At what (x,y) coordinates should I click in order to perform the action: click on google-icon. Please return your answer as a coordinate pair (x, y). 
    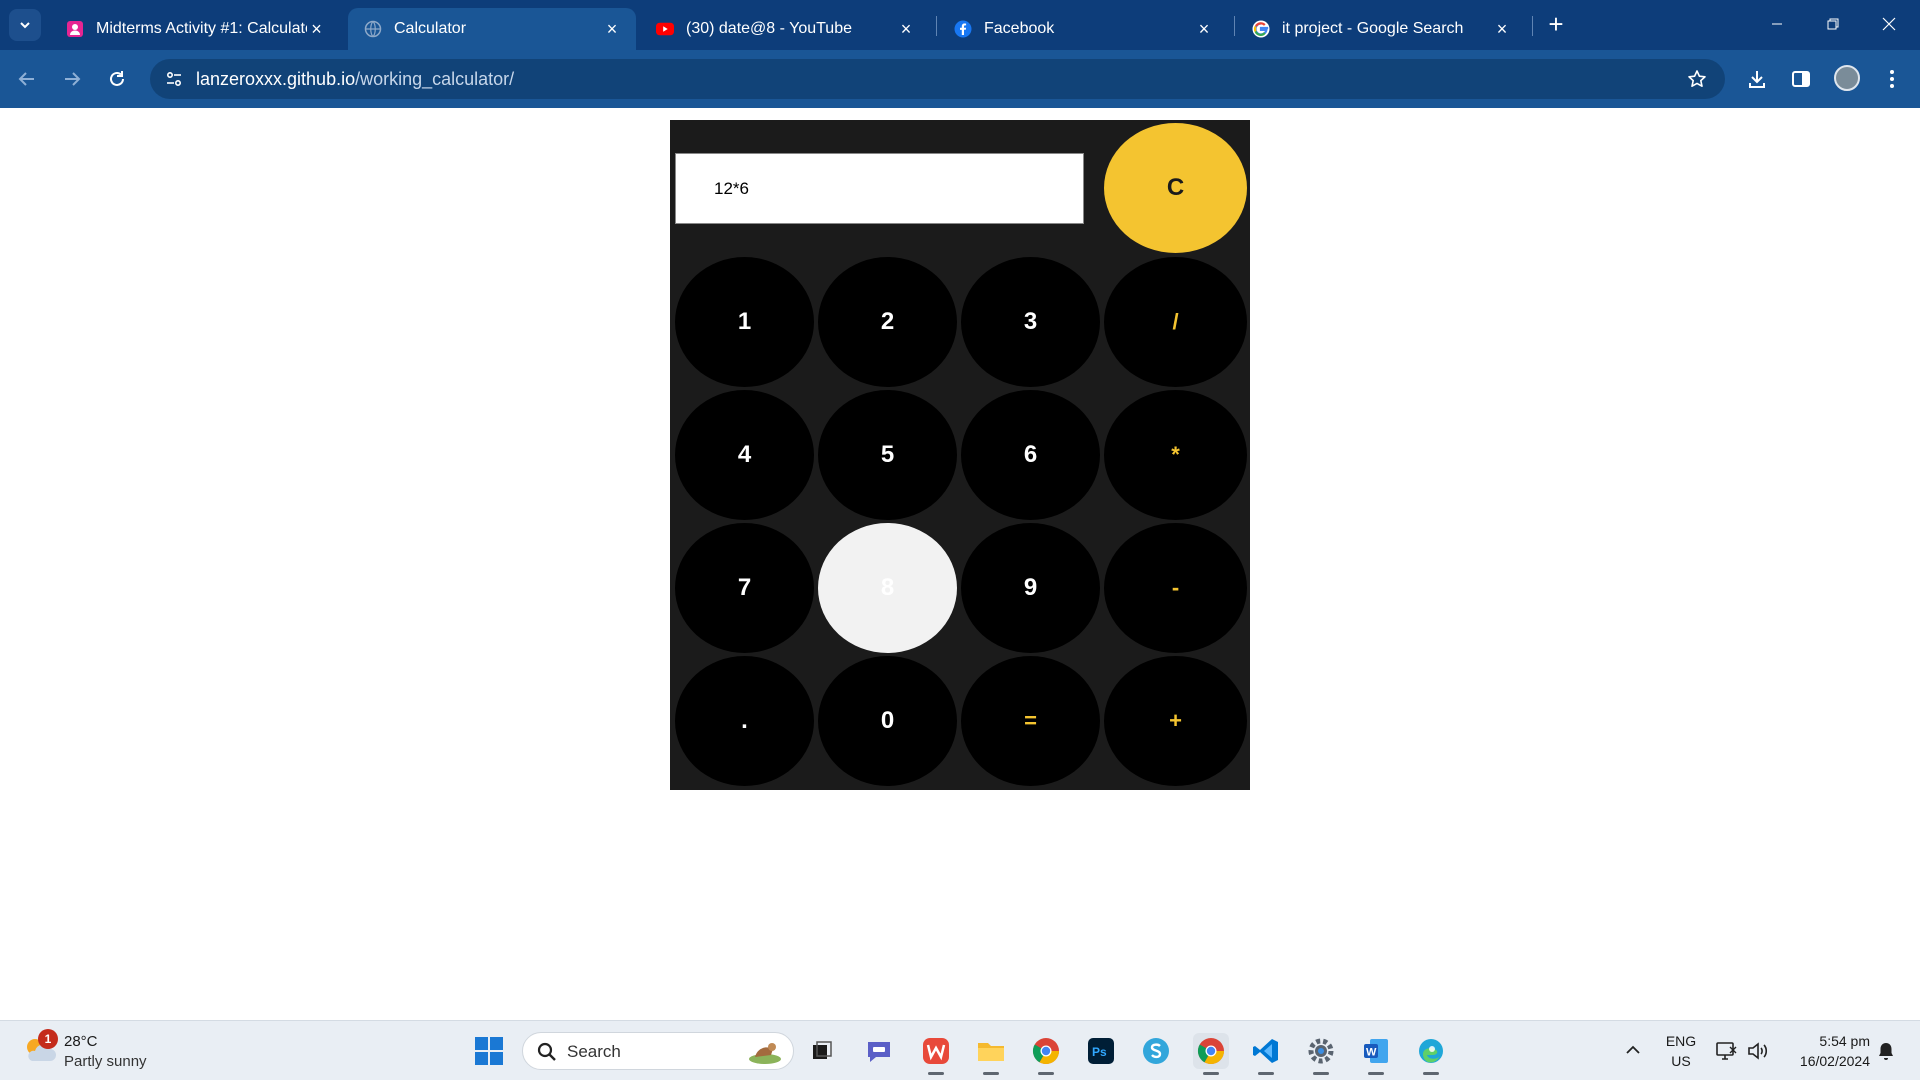
    Looking at the image, I should click on (1261, 29).